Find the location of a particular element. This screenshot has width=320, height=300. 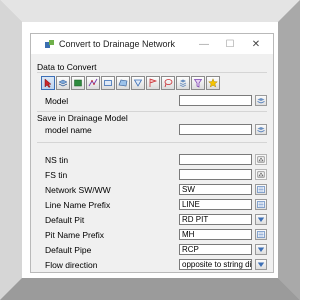

default-pipe-input: RCP is located at coordinates (215, 249).